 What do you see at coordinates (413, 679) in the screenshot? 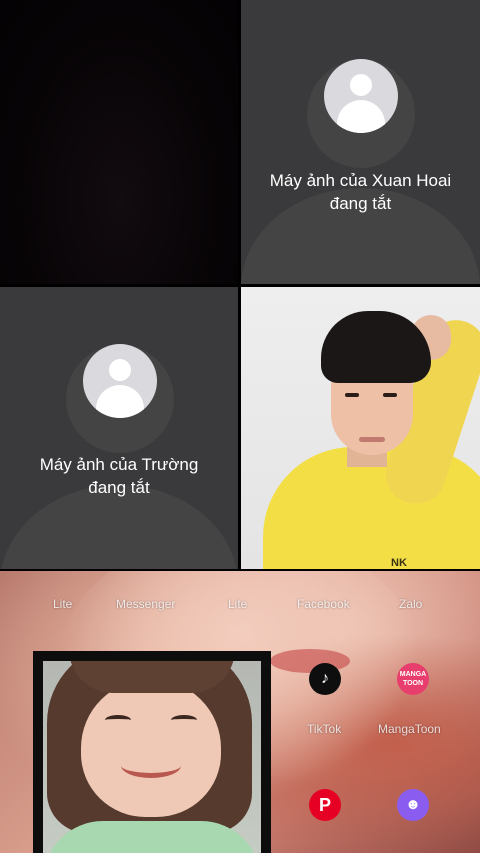
I see `mangatoon-icon: MANGA TOON` at bounding box center [413, 679].